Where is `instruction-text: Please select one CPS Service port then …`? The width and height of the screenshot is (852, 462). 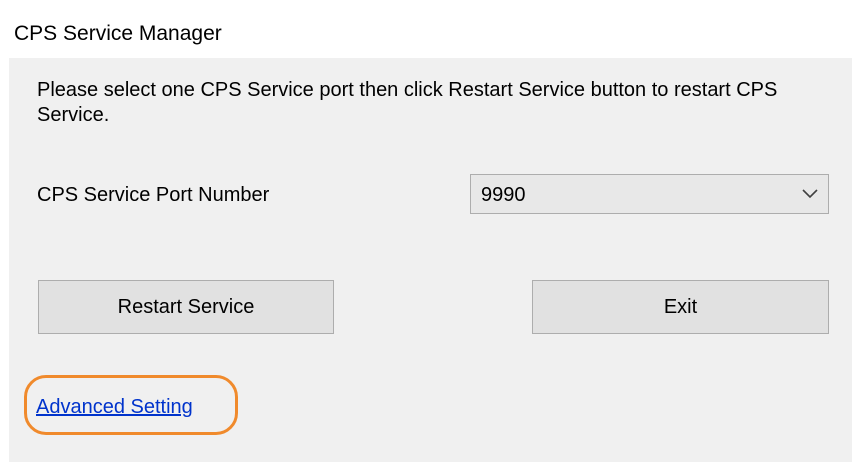 instruction-text: Please select one CPS Service port then … is located at coordinates (407, 102).